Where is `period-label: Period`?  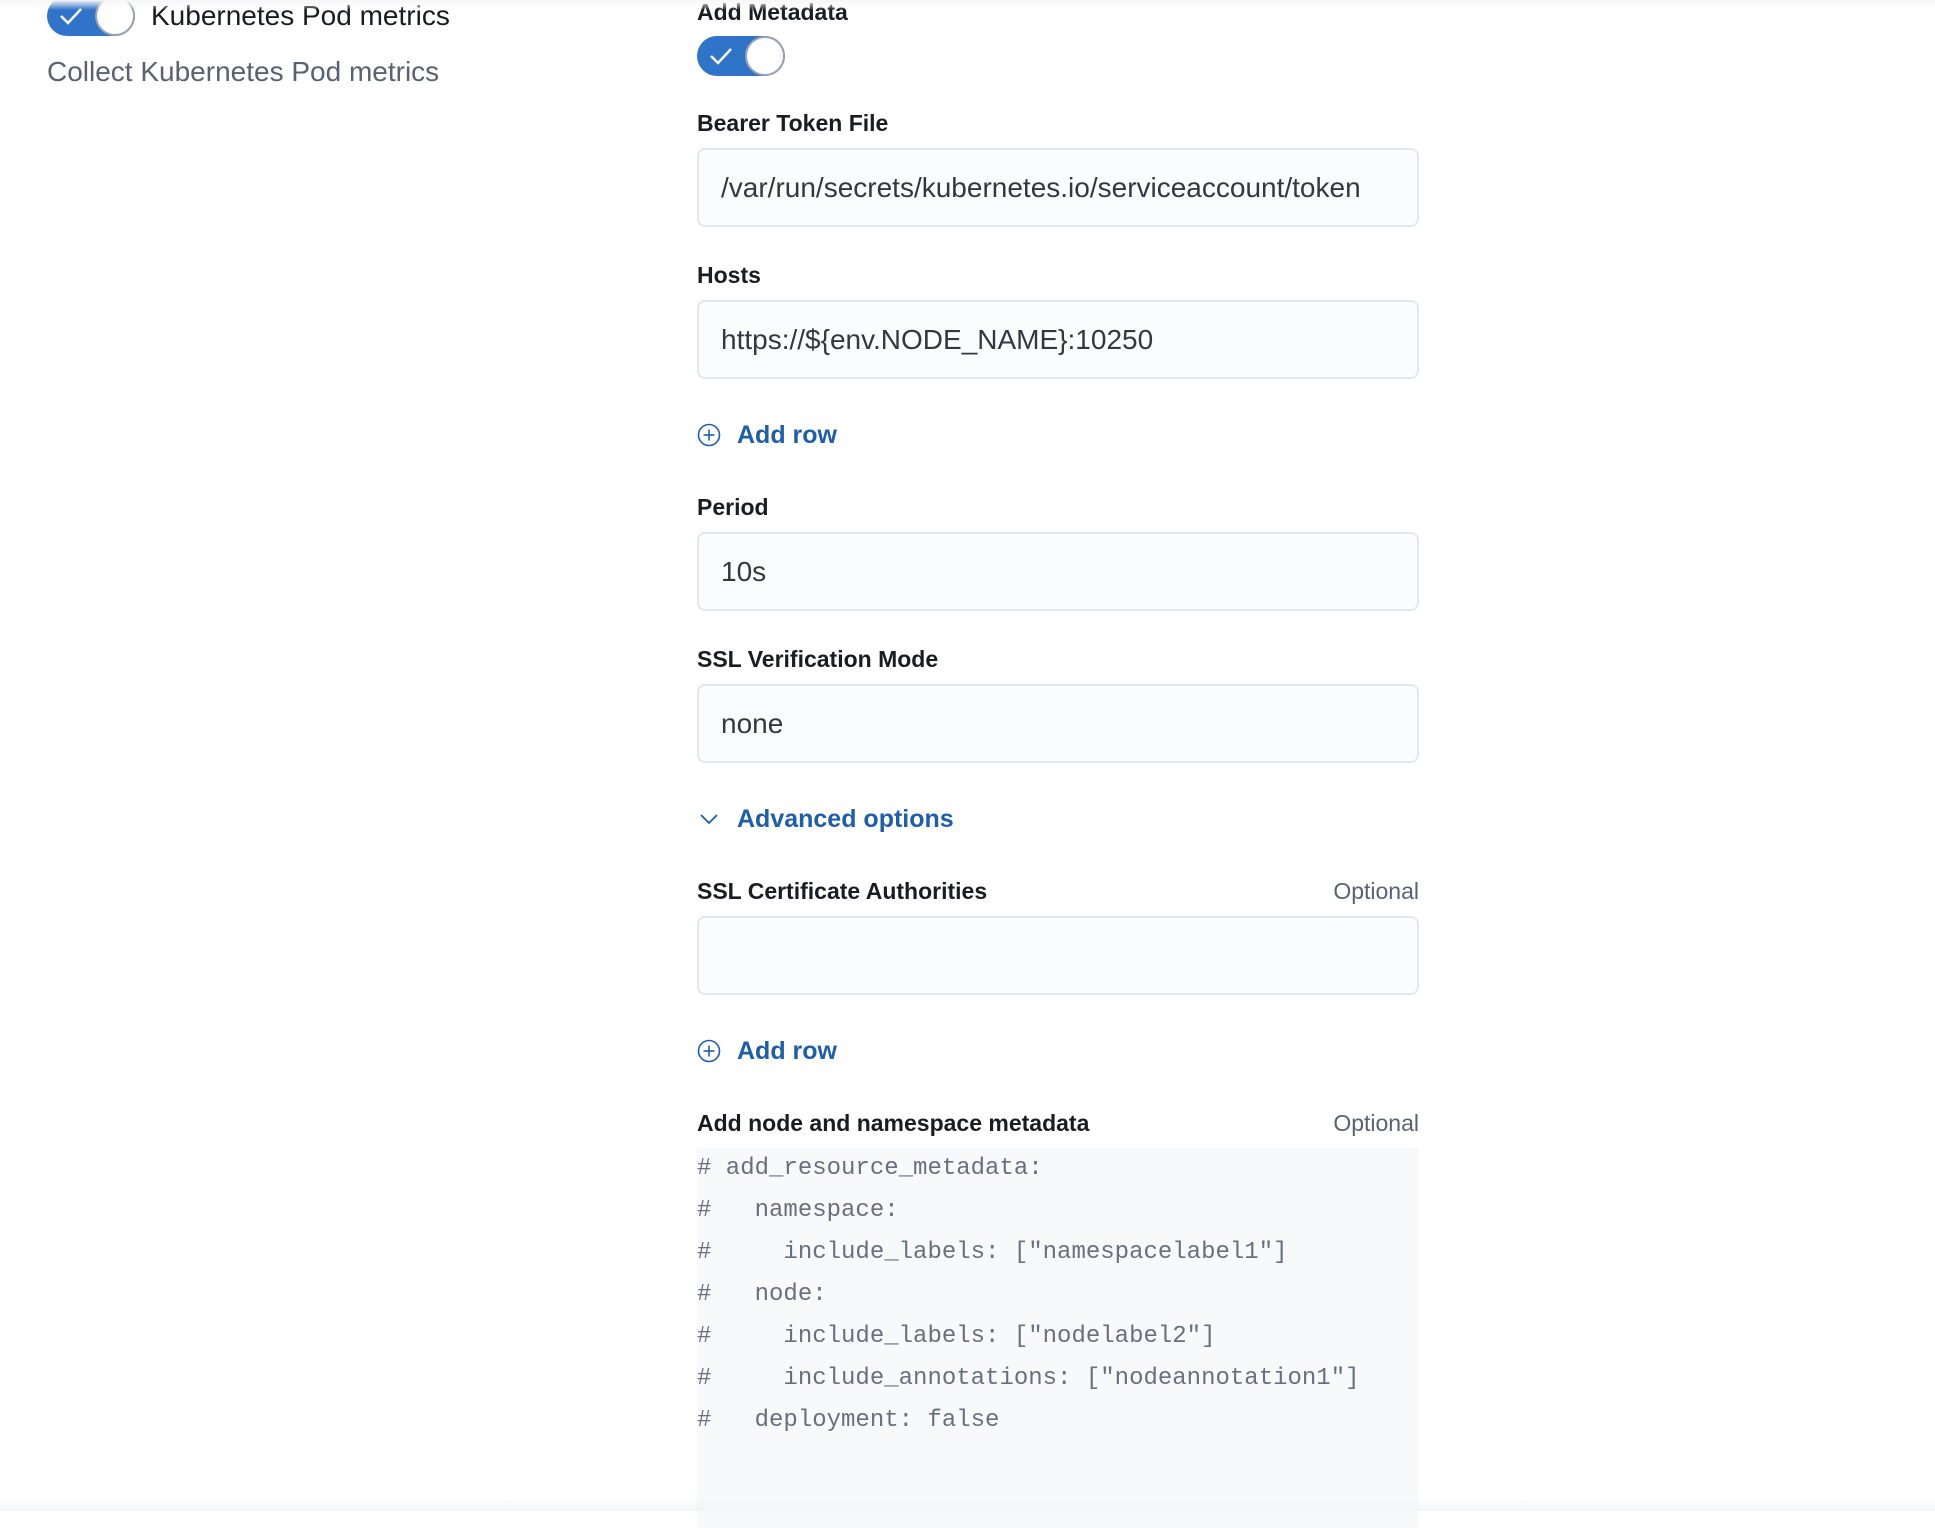 period-label: Period is located at coordinates (733, 507).